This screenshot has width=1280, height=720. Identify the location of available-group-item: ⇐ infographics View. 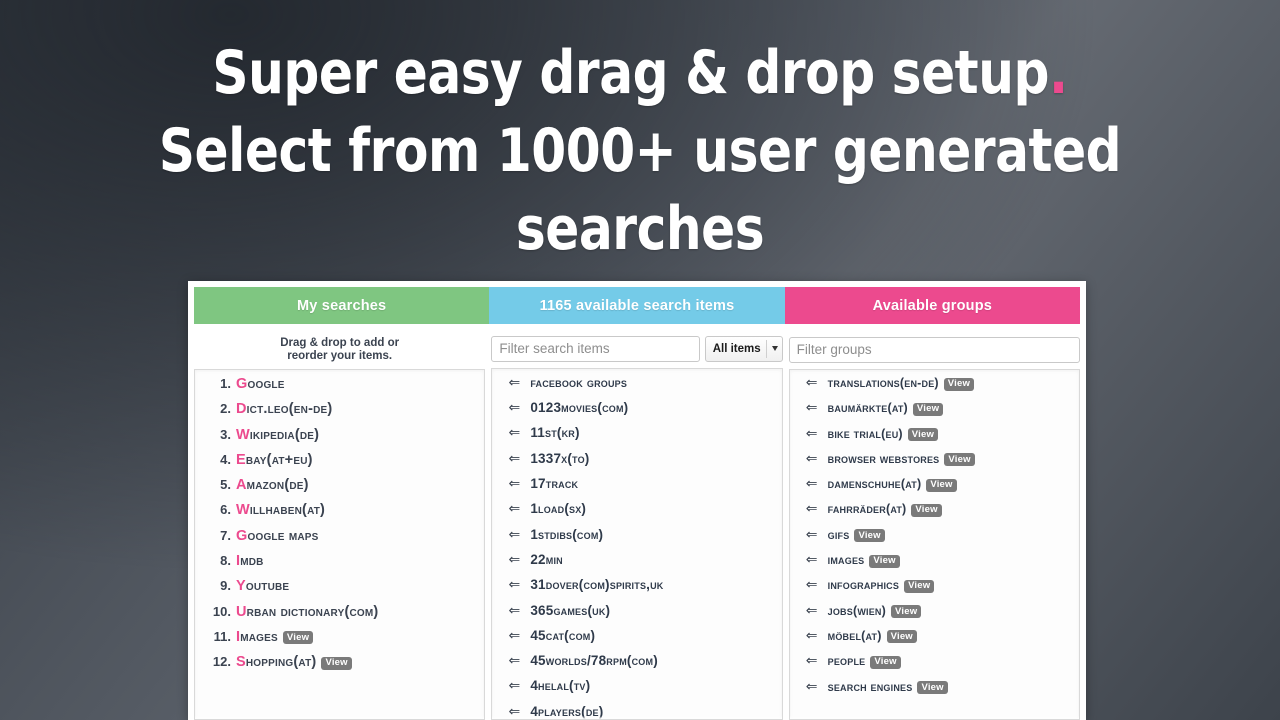
(934, 590).